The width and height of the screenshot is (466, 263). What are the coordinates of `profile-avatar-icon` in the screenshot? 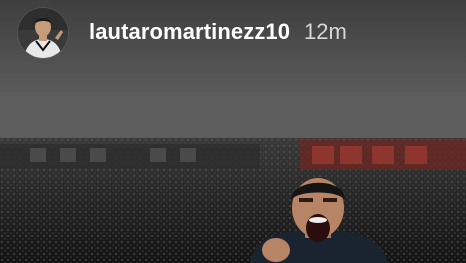 It's located at (43, 33).